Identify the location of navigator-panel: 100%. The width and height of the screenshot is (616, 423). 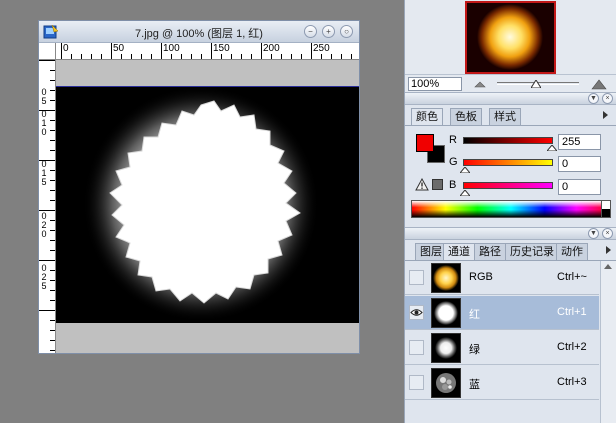
(510, 46).